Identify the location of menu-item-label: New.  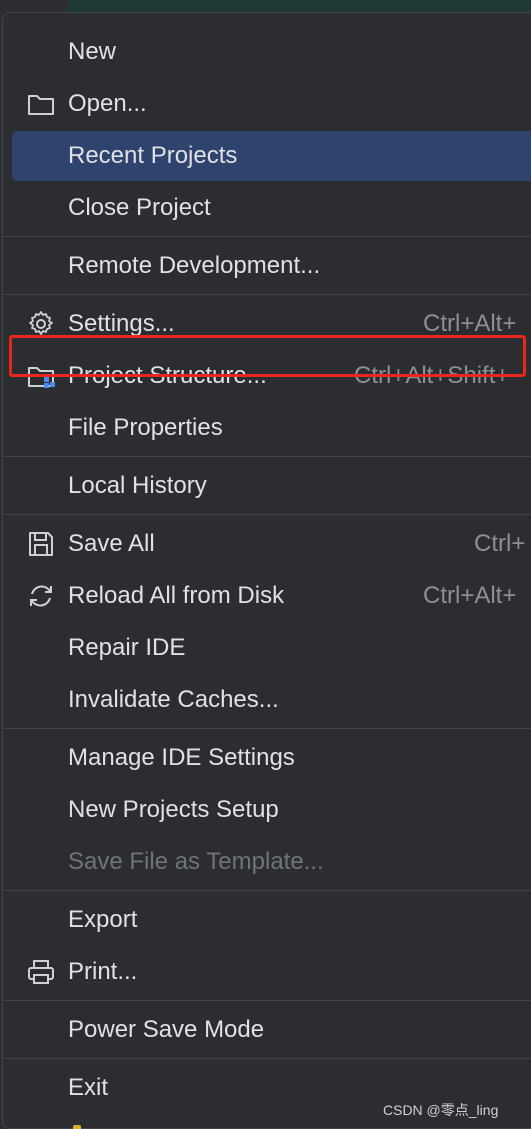
(92, 51).